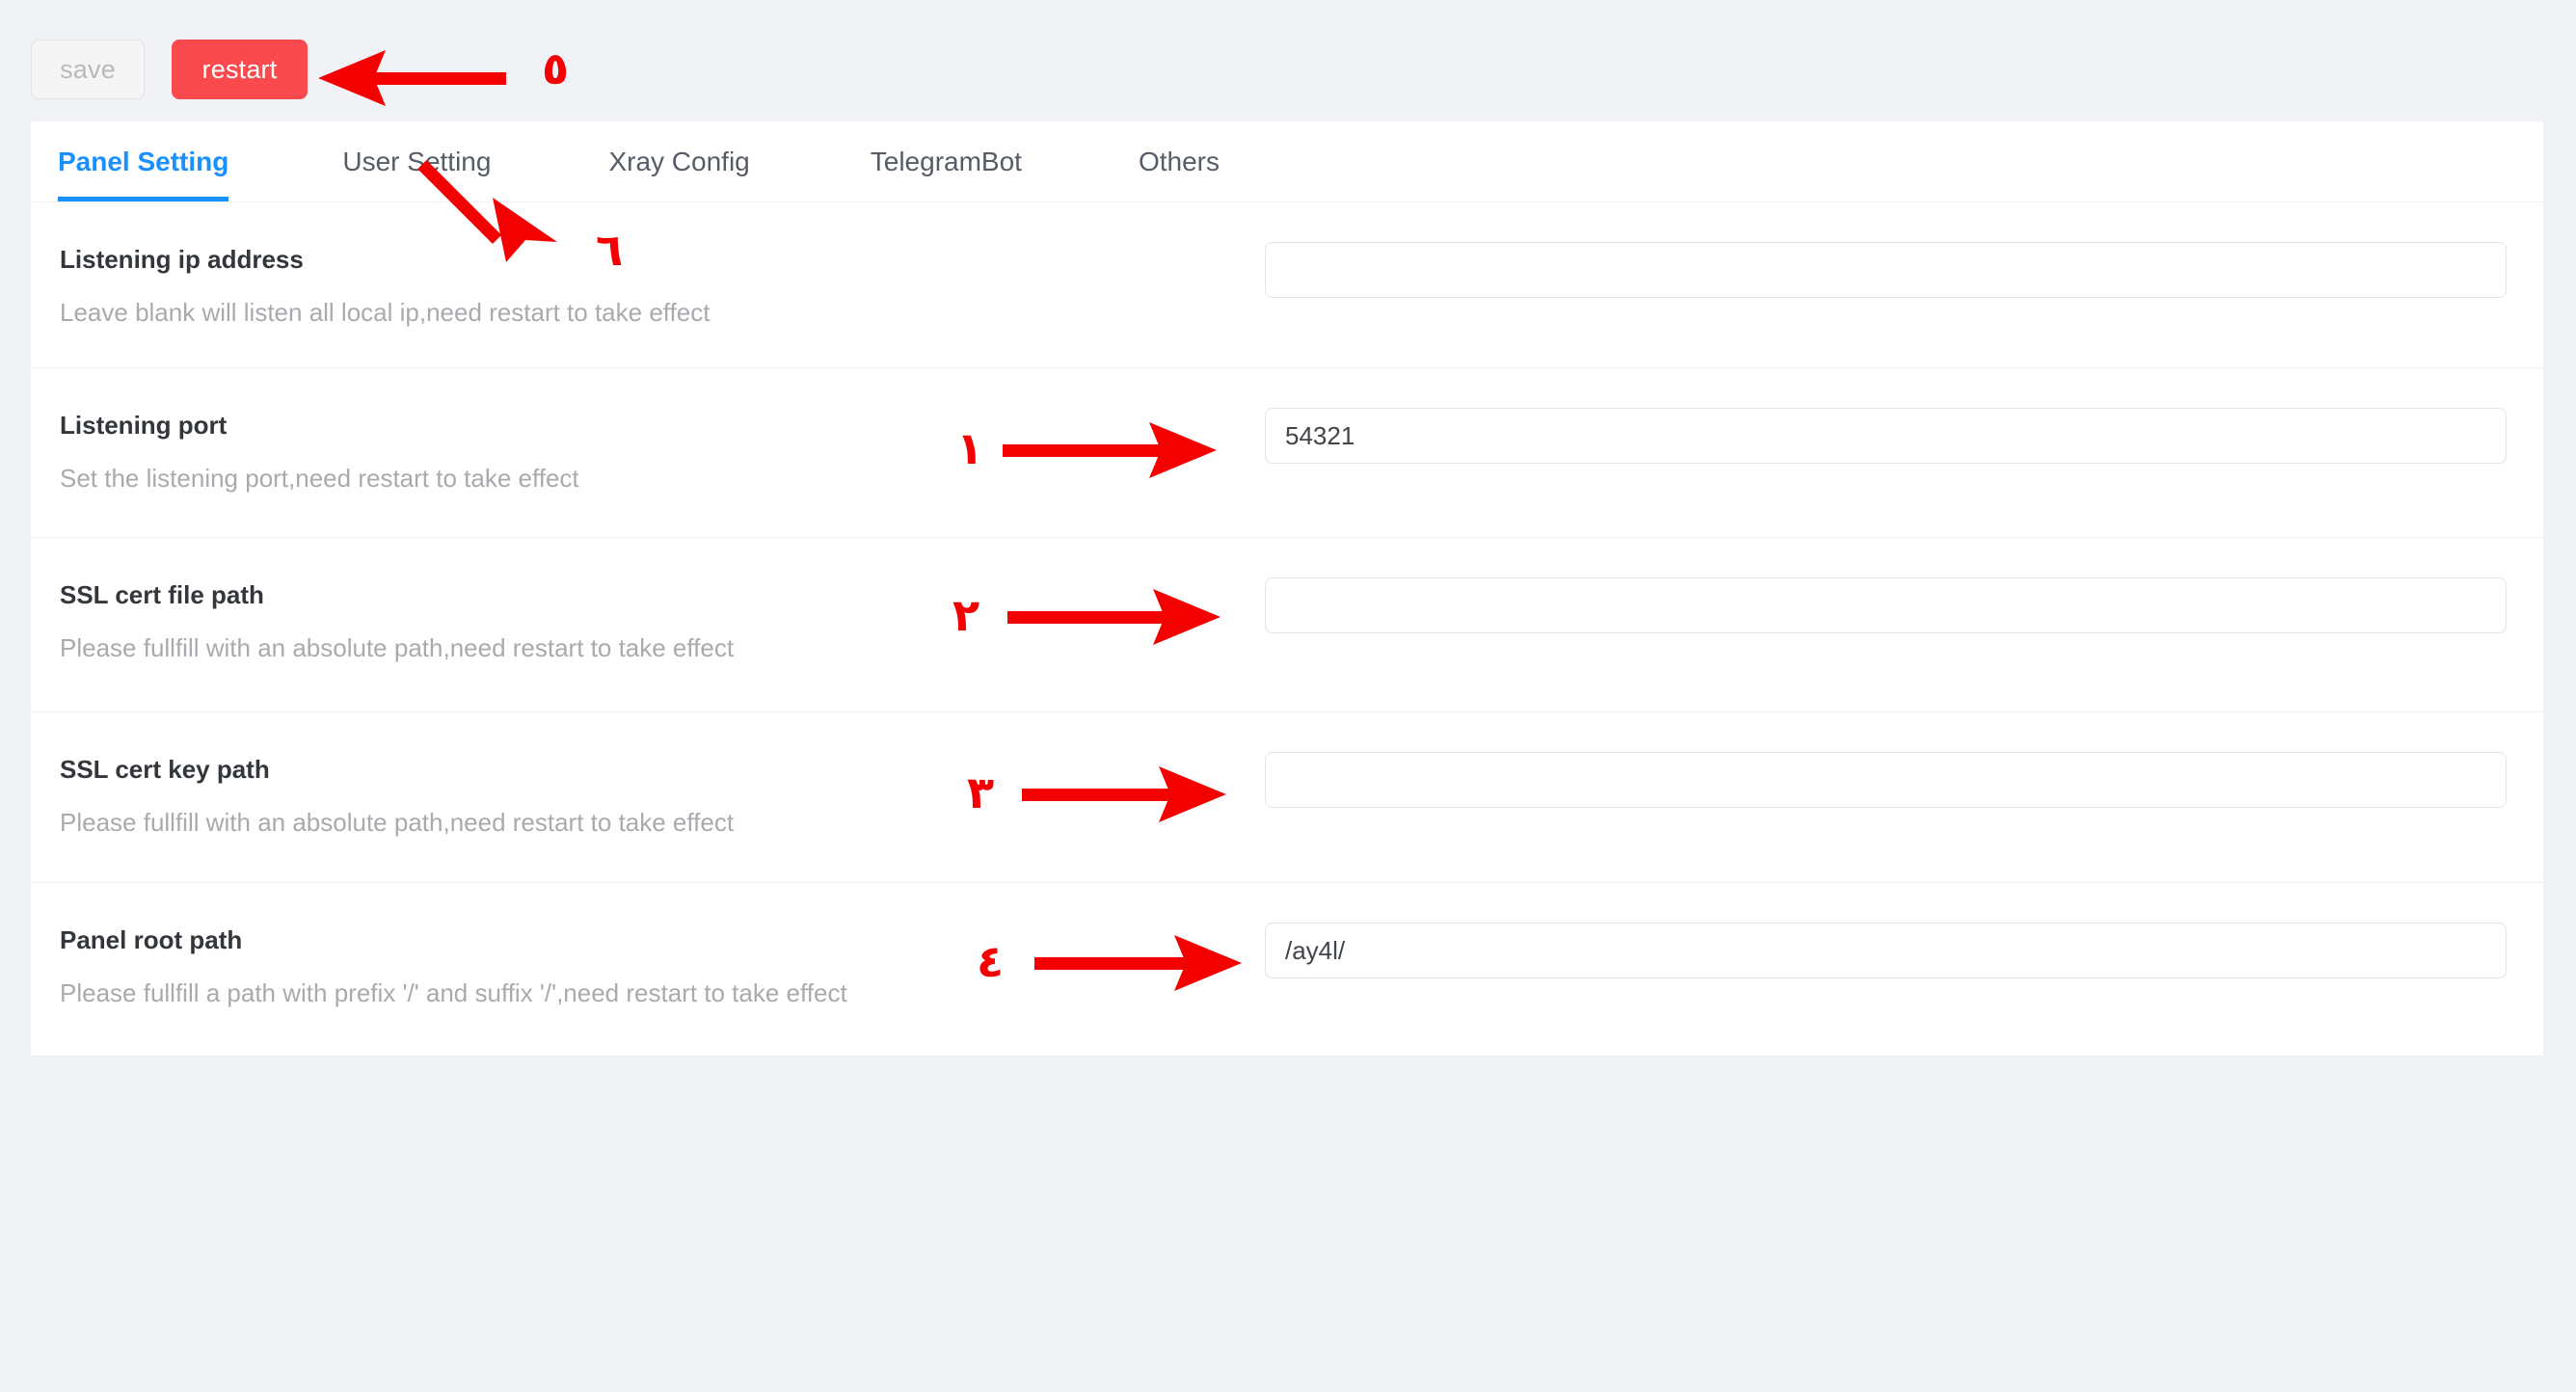 This screenshot has height=1392, width=2576. I want to click on setting-title: Panel root path, so click(151, 939).